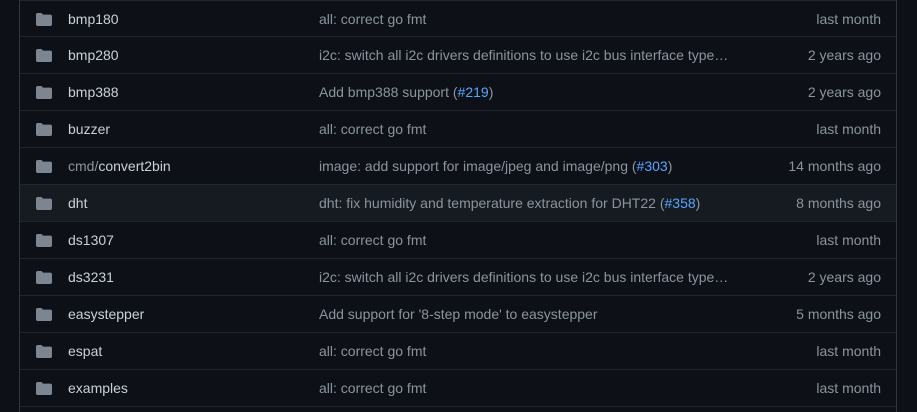 The height and width of the screenshot is (412, 917). I want to click on file-row: ds1307 all: correct go fmt last month, so click(458, 240).